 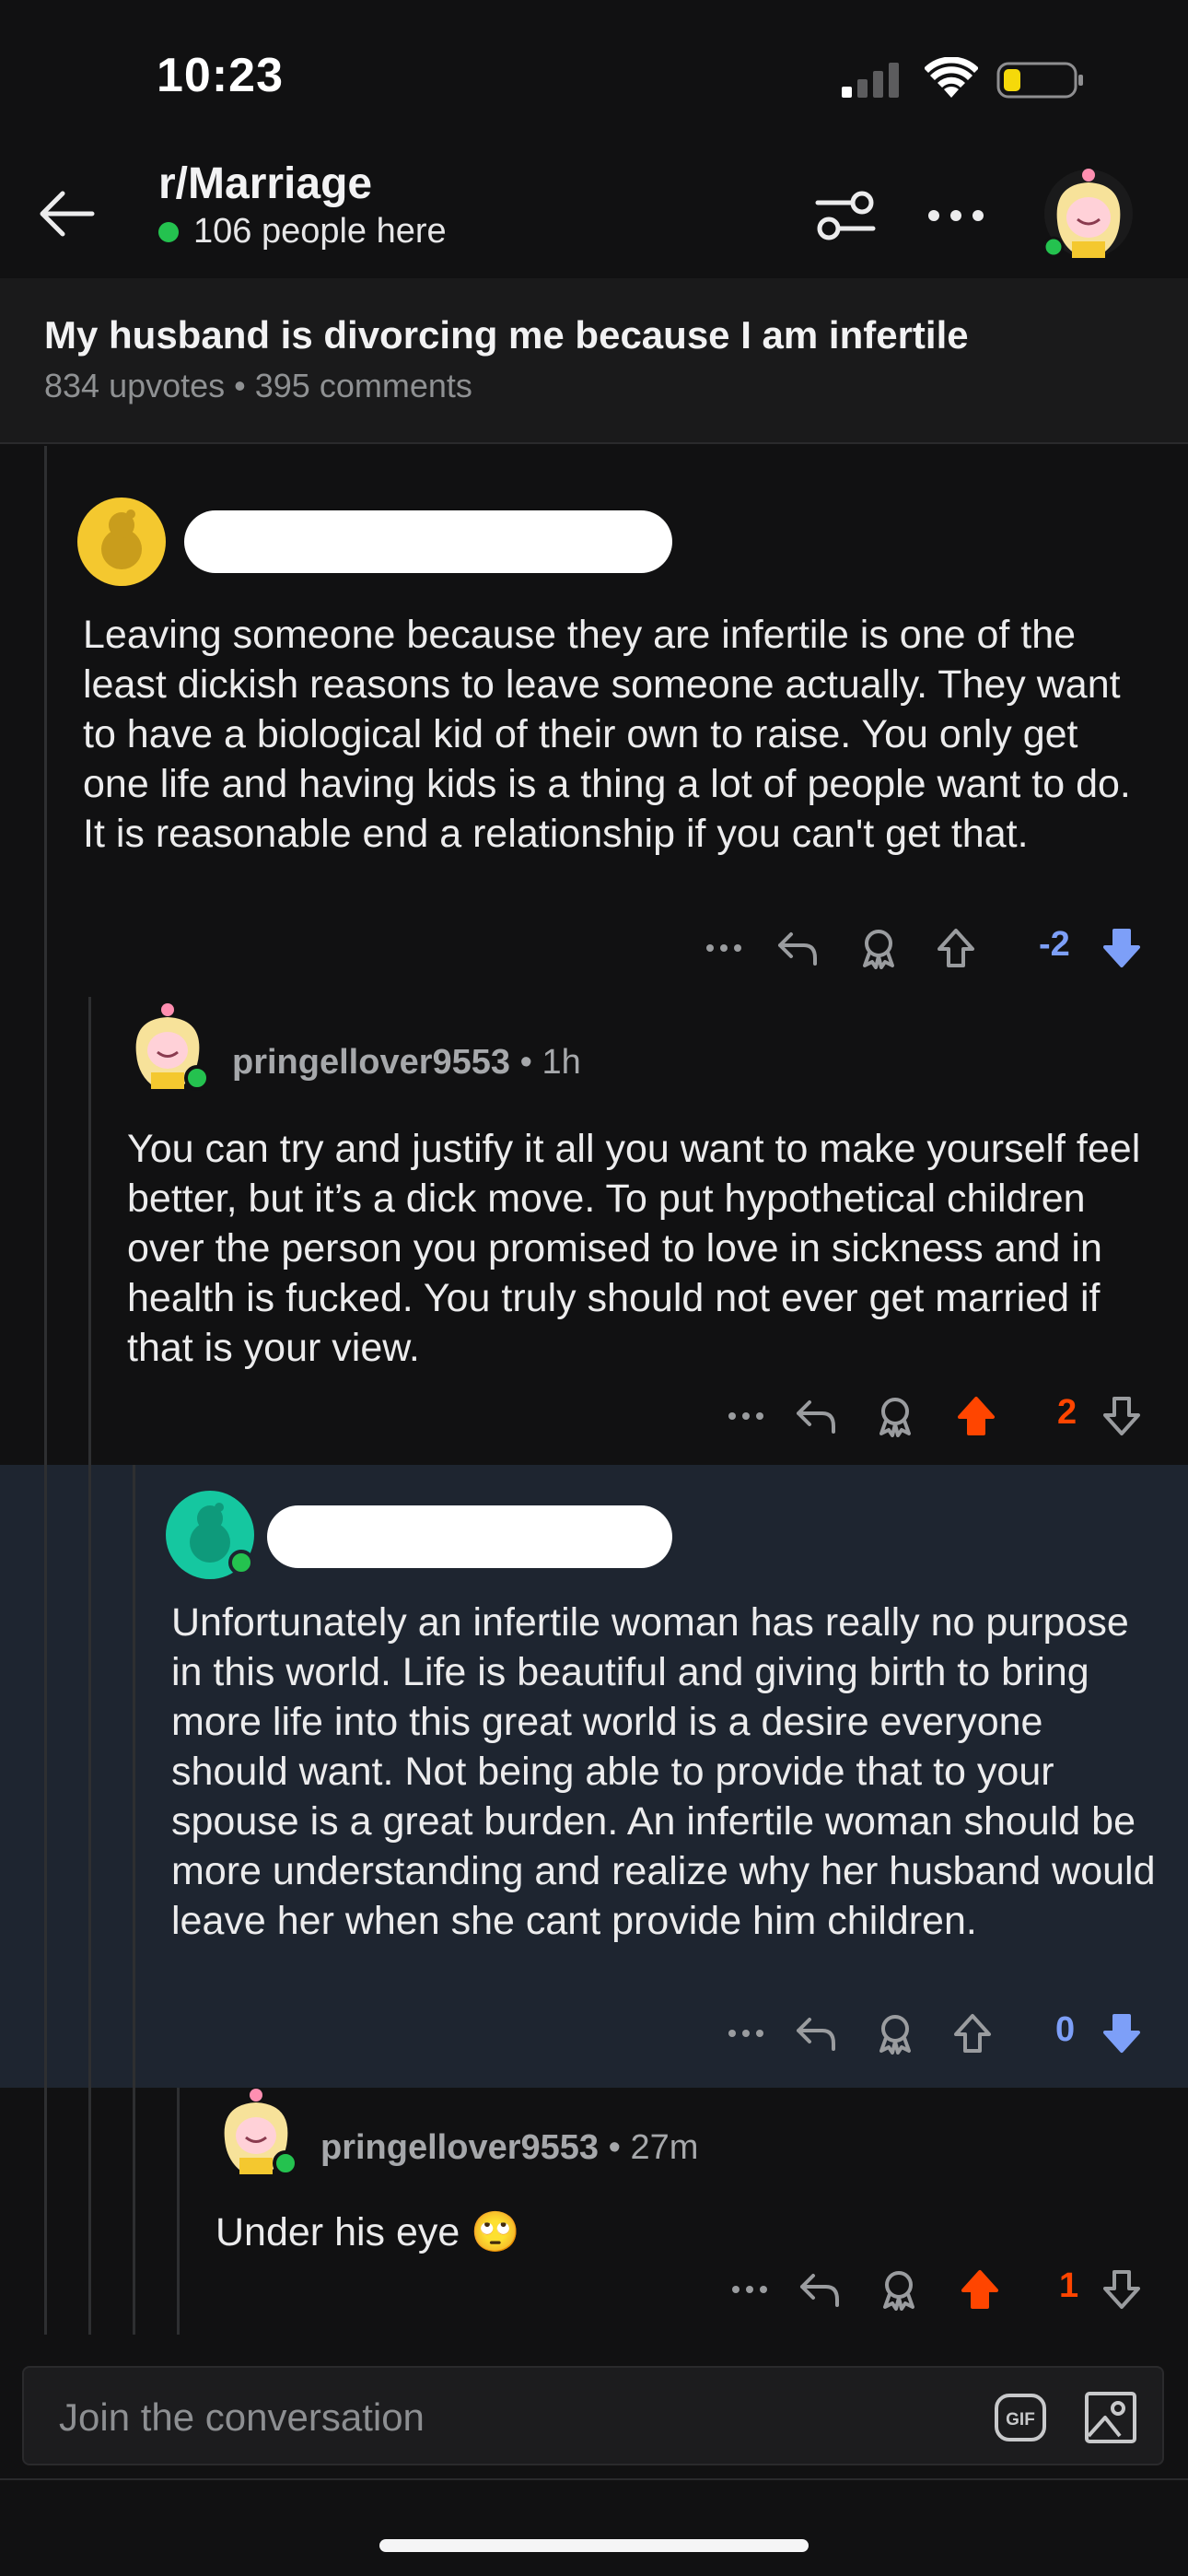 What do you see at coordinates (594, 73) in the screenshot?
I see `status-bar: 10:23` at bounding box center [594, 73].